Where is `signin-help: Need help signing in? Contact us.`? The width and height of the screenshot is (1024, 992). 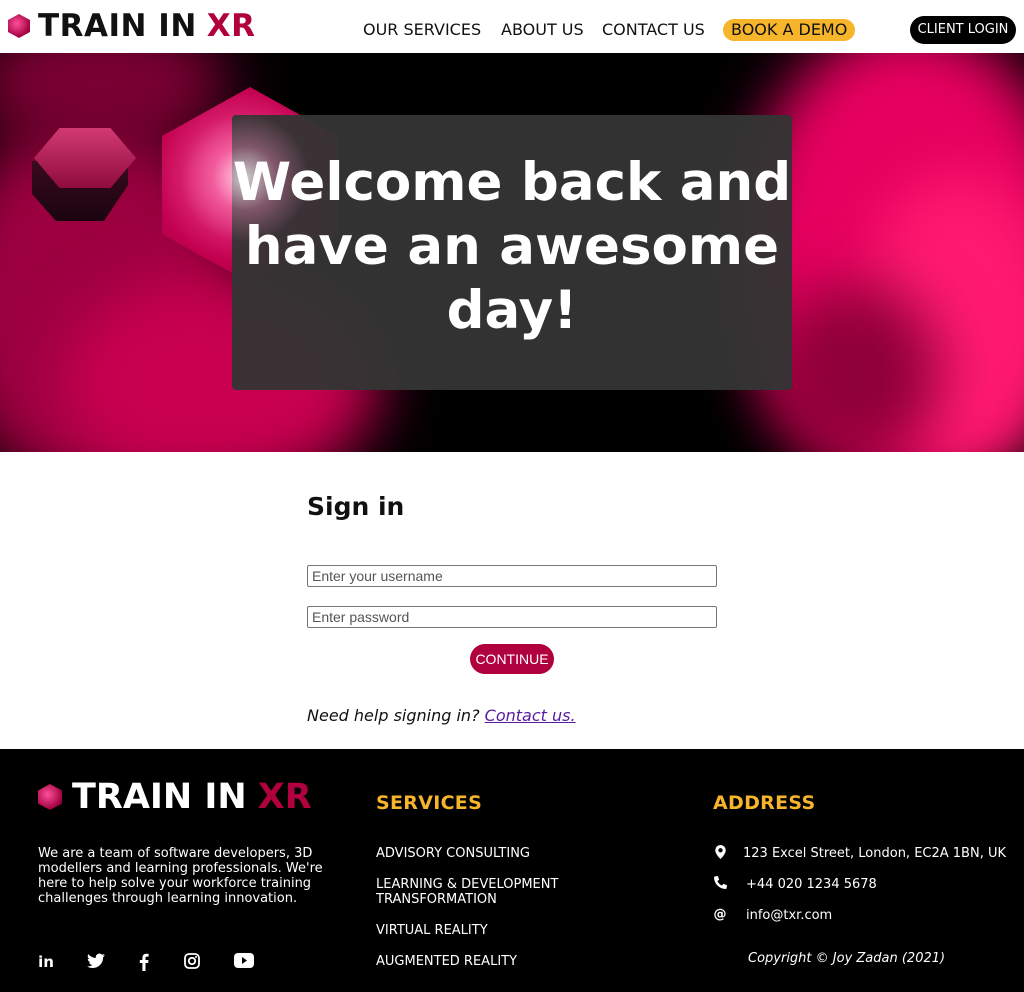 signin-help: Need help signing in? Contact us. is located at coordinates (441, 715).